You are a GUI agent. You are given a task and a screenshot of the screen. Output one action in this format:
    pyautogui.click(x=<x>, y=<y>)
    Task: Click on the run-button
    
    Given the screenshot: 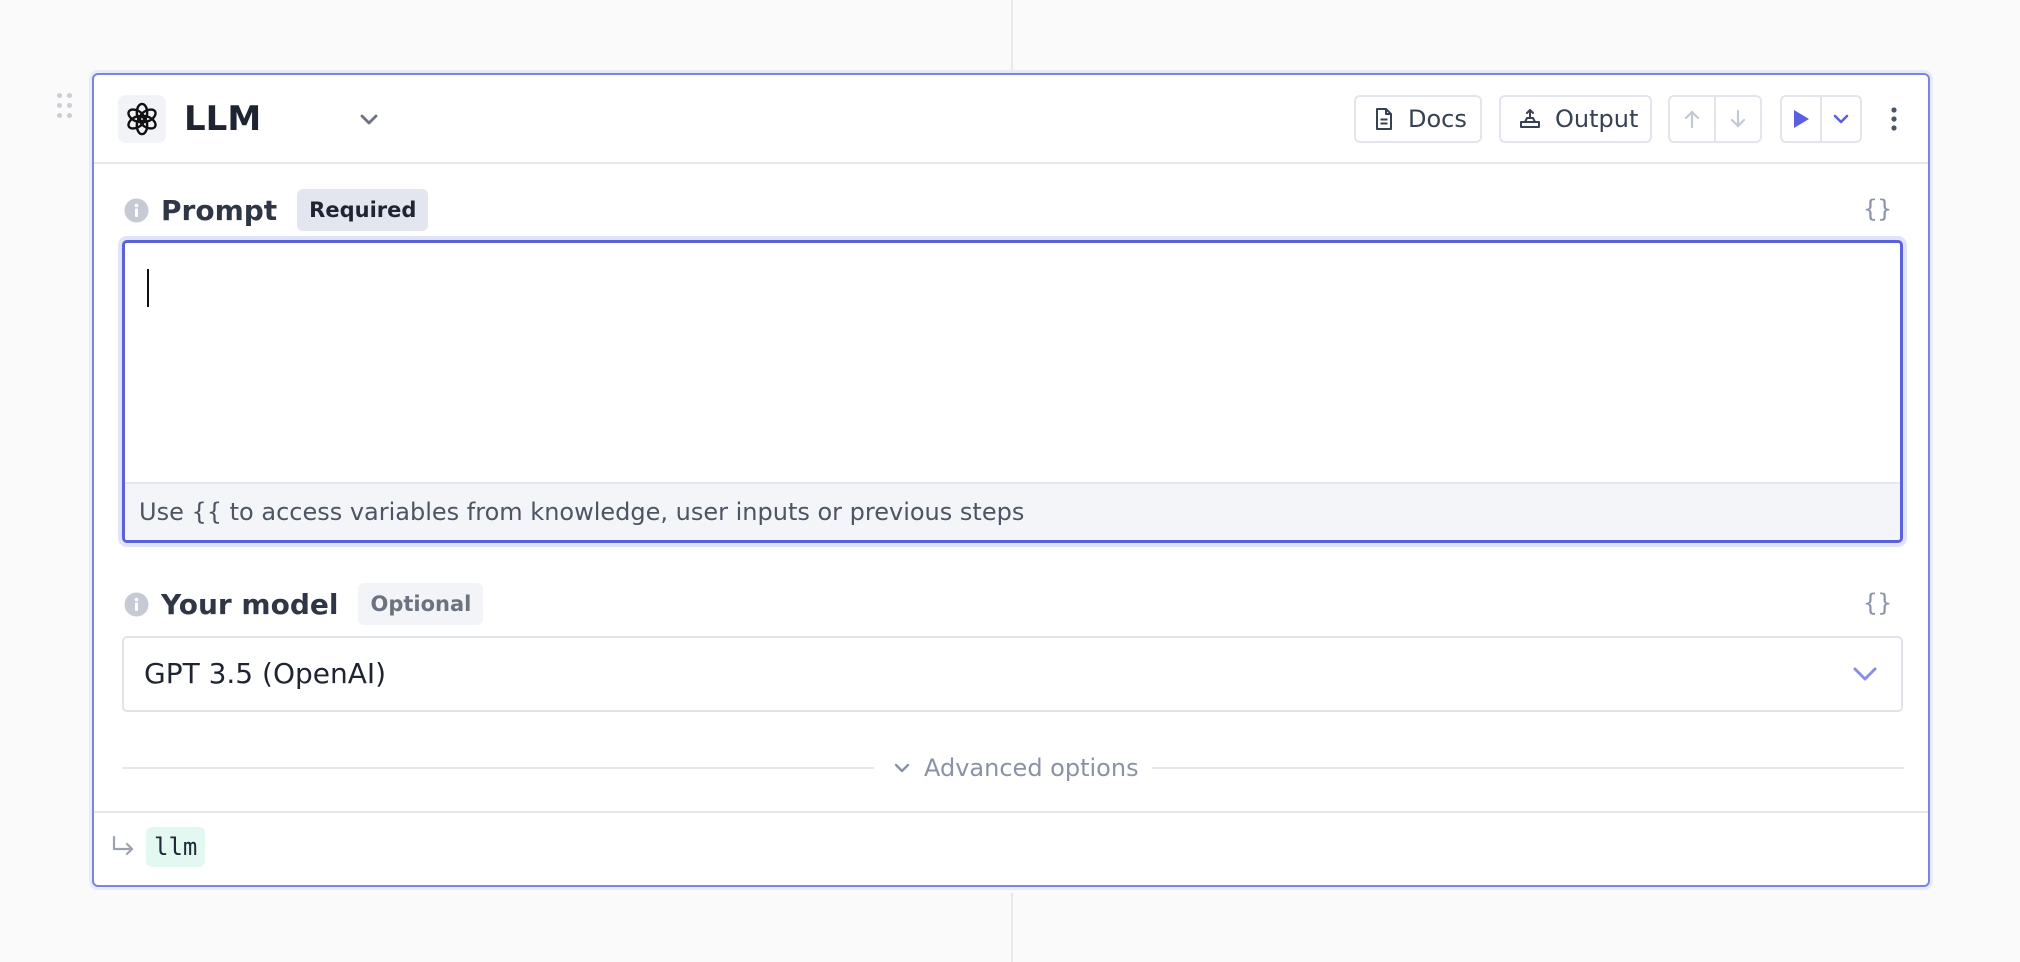 What is the action you would take?
    pyautogui.click(x=1801, y=119)
    